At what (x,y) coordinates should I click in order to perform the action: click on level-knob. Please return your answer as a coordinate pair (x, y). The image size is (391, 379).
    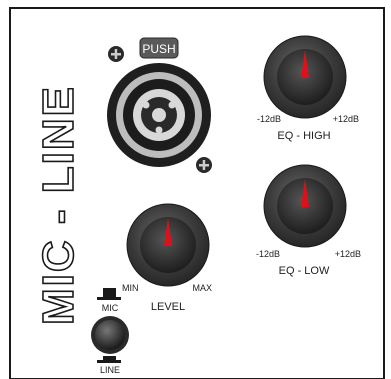
    Looking at the image, I should click on (168, 245).